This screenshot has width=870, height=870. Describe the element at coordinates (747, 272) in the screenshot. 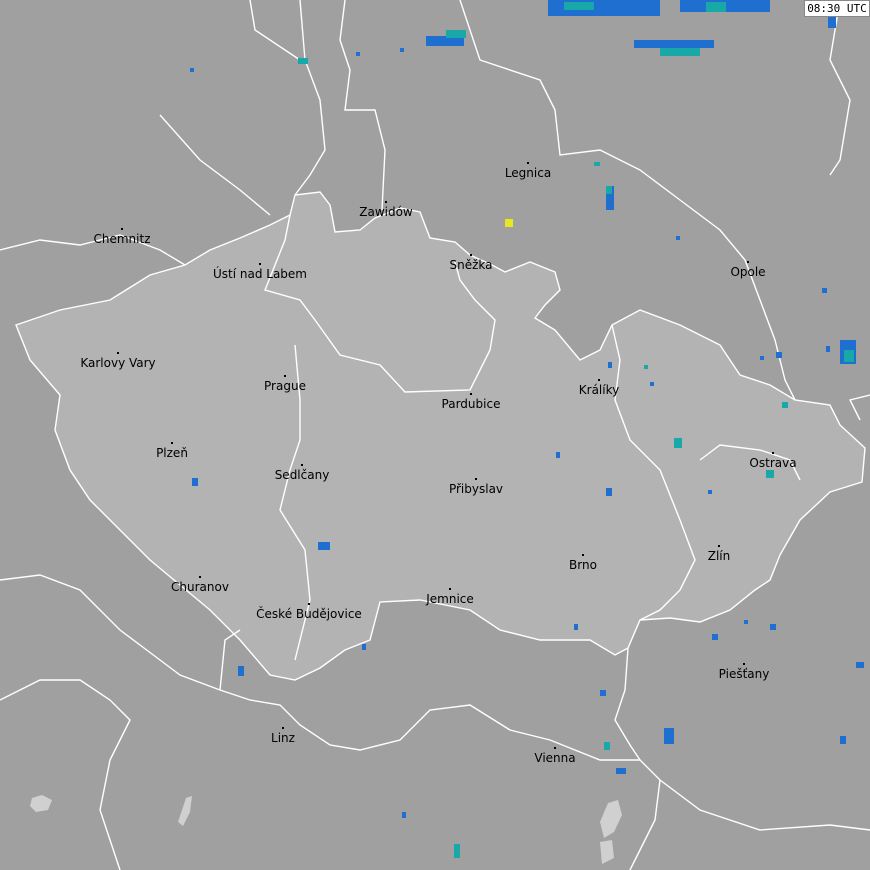

I see `city-label: Opole` at that location.